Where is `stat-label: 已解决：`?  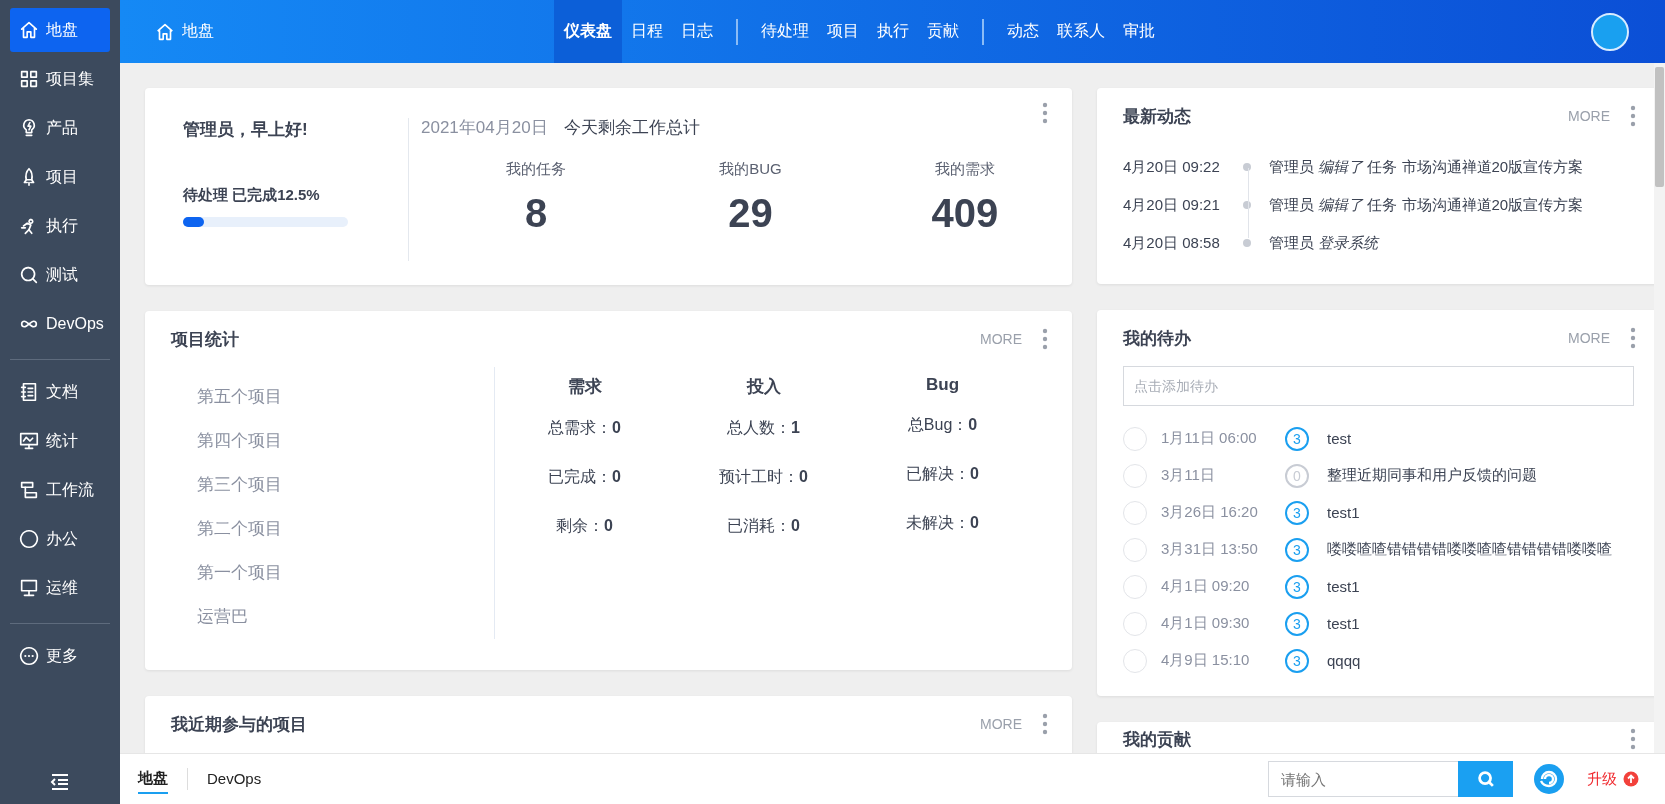 stat-label: 已解决： is located at coordinates (938, 473).